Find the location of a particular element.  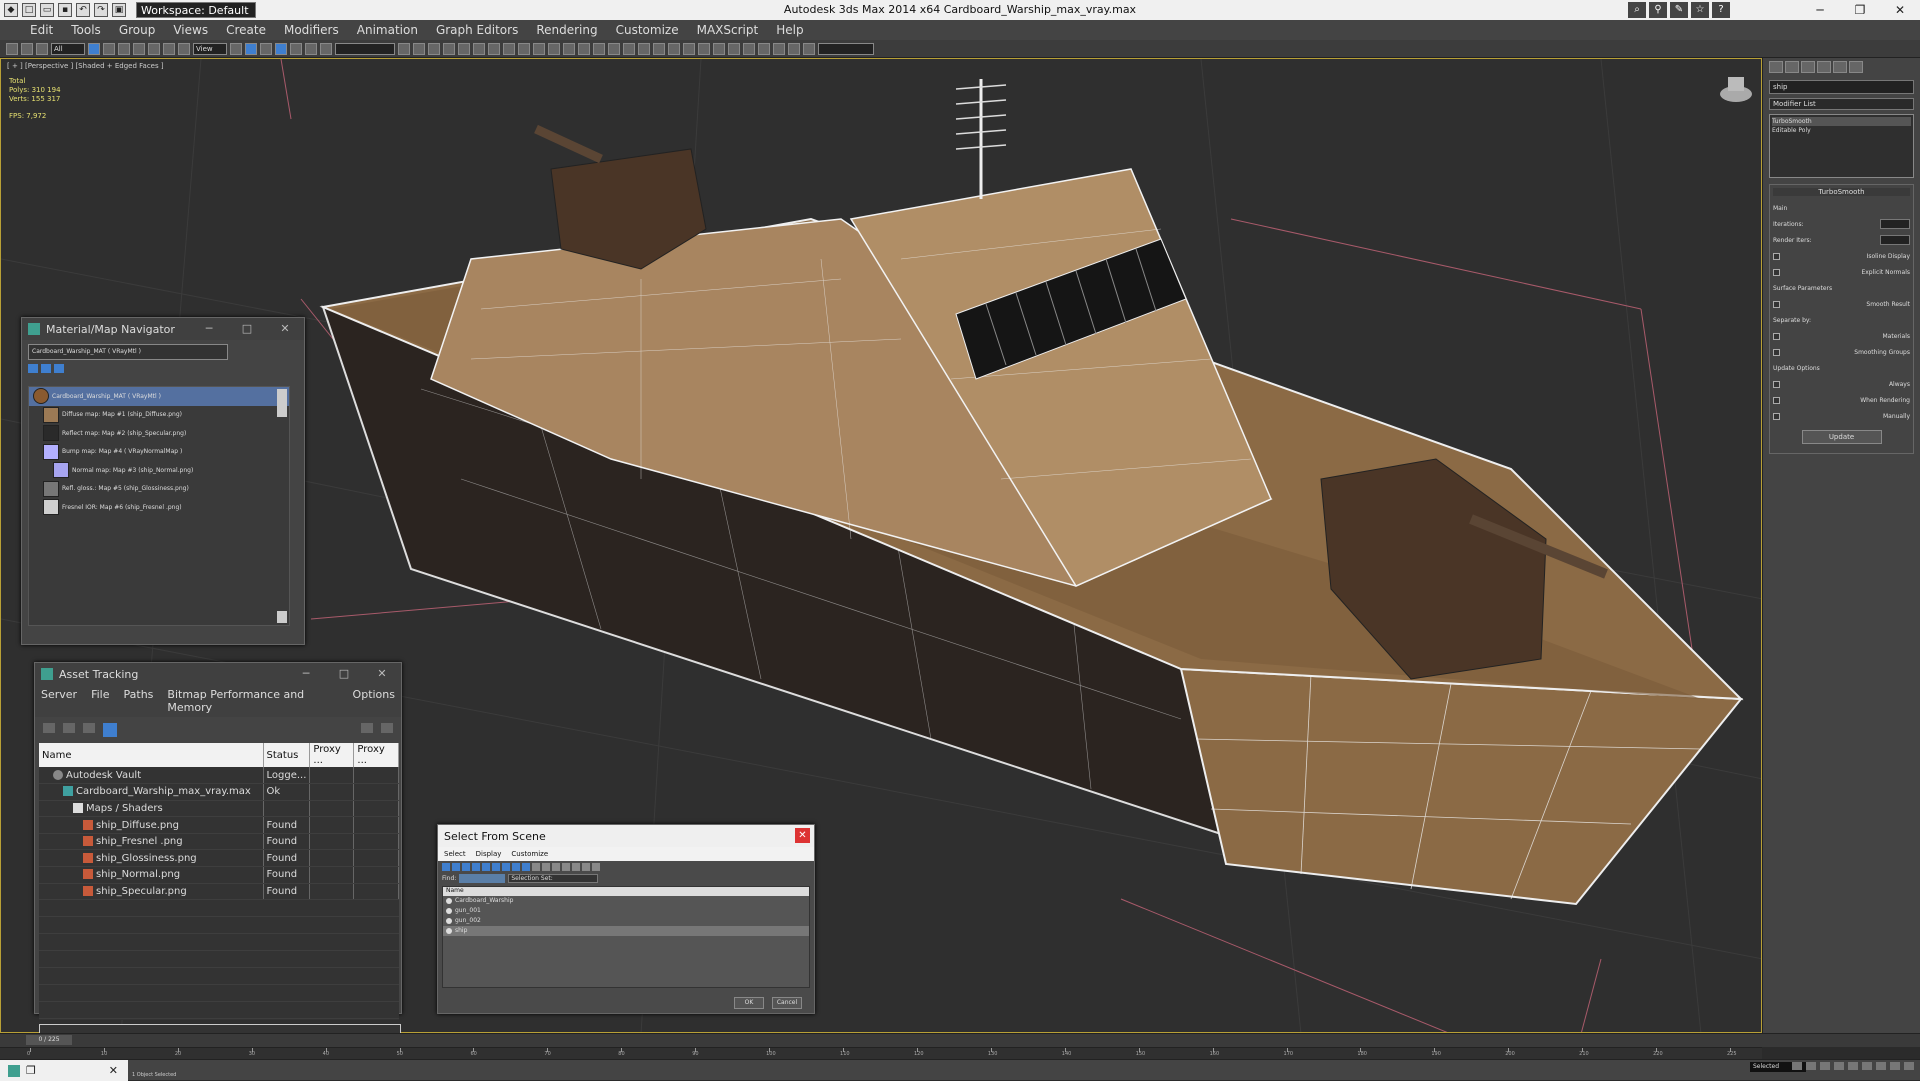

named-selection-dropdown is located at coordinates (365, 48).